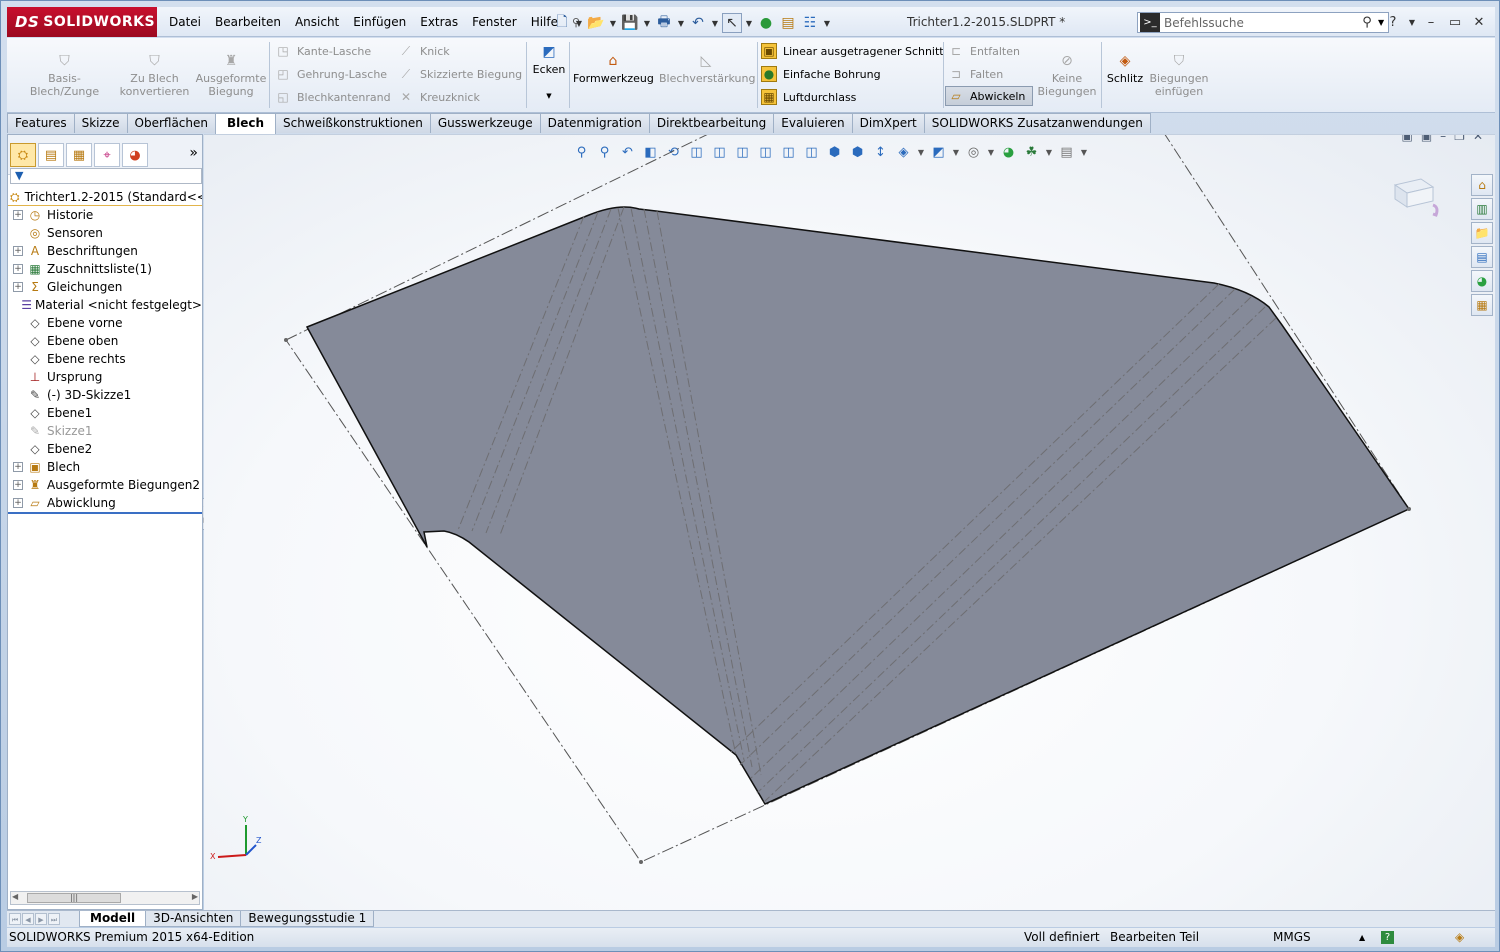 The image size is (1500, 952). Describe the element at coordinates (353, 123) in the screenshot. I see `tab-weldments: Schweißkonstruktionen` at that location.